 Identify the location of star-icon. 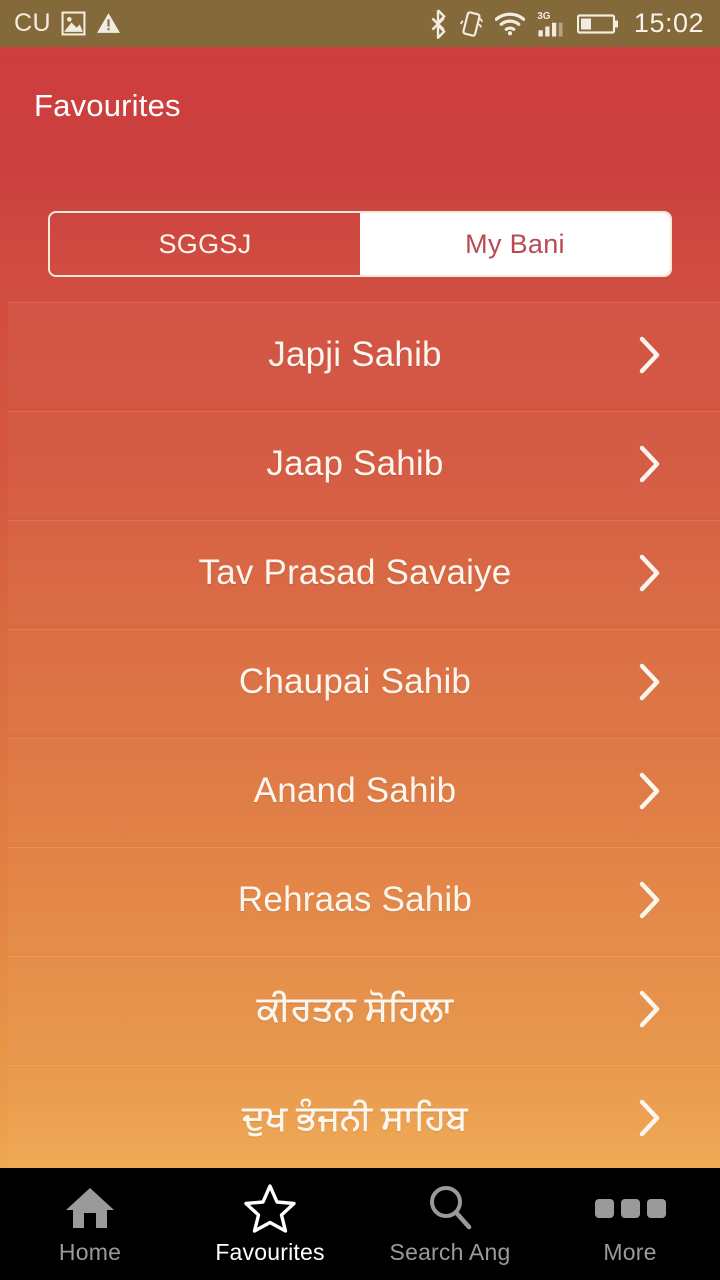
(270, 1208).